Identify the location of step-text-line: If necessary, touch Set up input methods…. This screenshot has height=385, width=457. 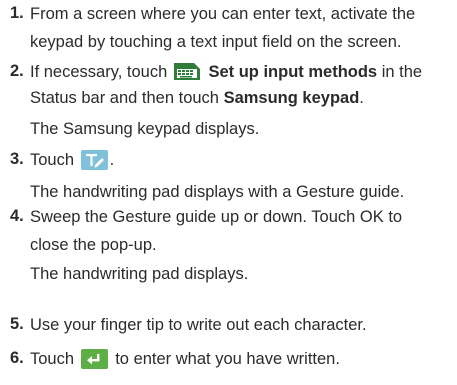
(226, 72).